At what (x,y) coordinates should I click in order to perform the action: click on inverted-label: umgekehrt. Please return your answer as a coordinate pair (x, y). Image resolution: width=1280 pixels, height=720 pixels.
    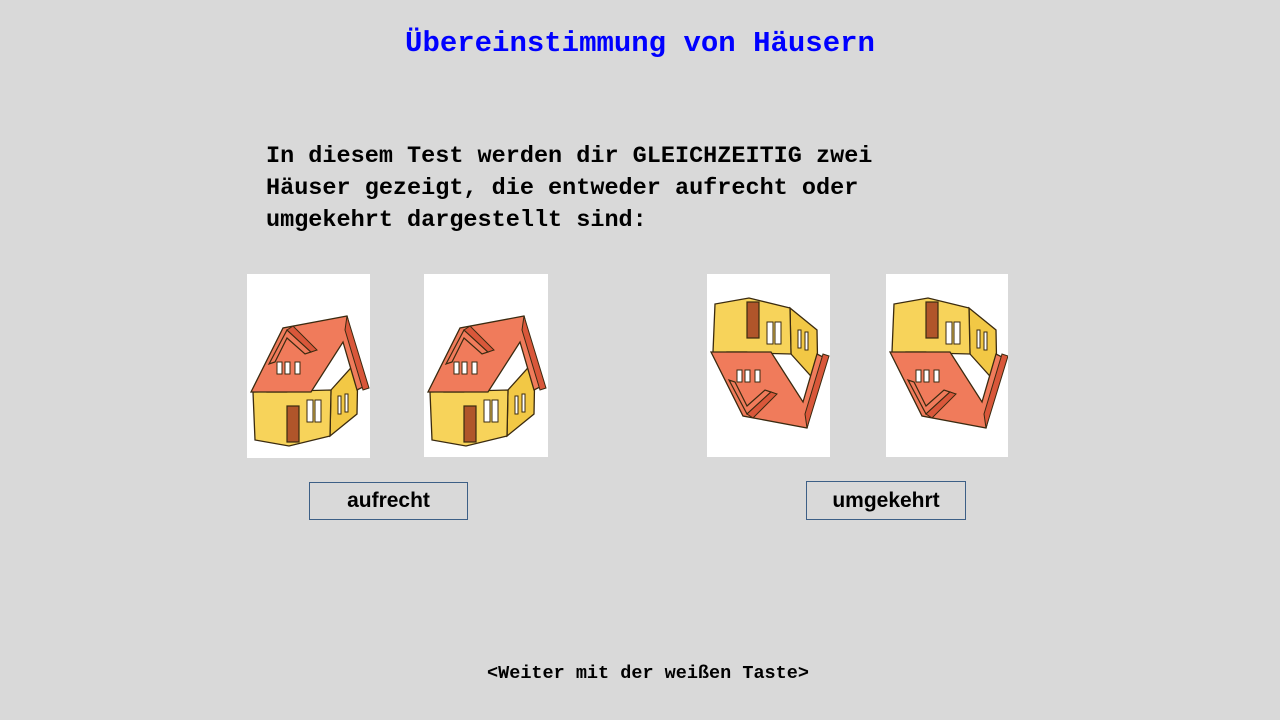
    Looking at the image, I should click on (886, 500).